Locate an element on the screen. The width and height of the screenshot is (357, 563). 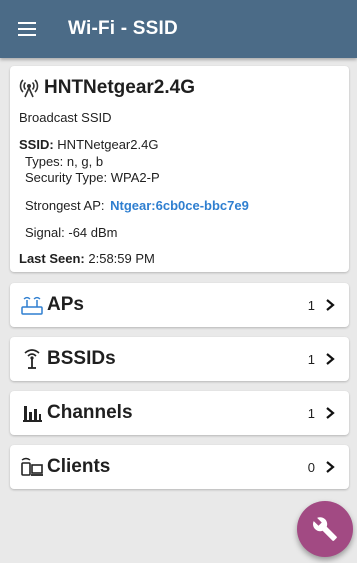
types-label: Types: is located at coordinates (44, 161).